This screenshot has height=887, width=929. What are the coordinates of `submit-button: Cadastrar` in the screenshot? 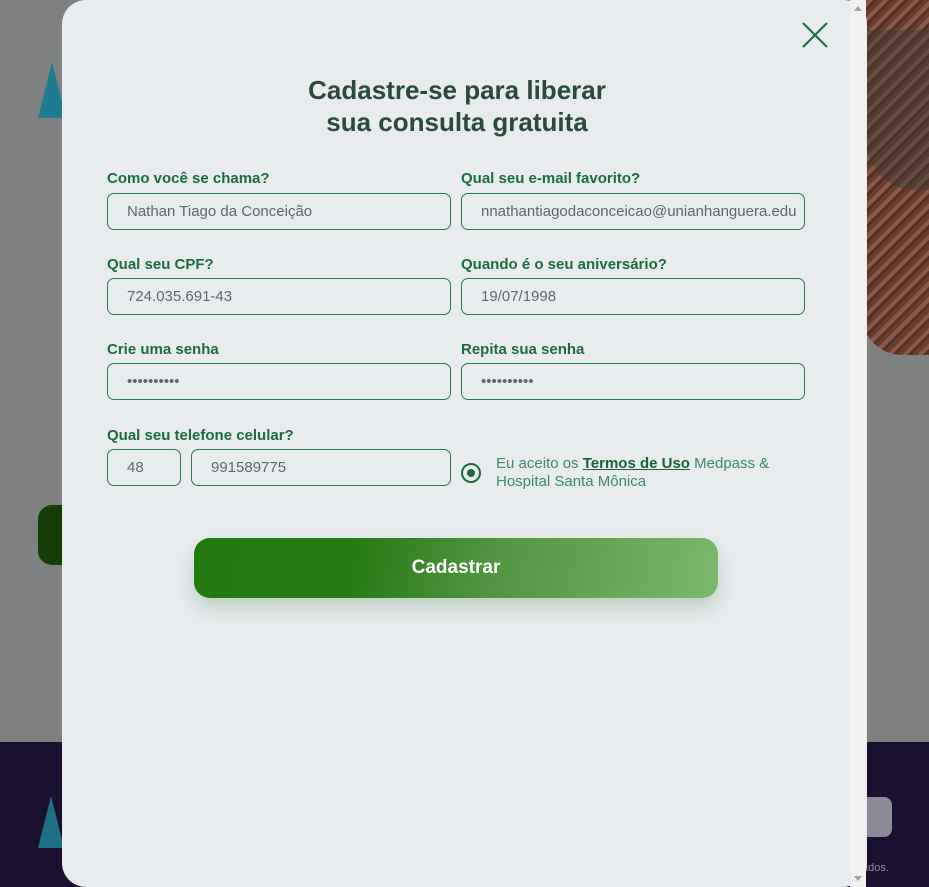 It's located at (456, 568).